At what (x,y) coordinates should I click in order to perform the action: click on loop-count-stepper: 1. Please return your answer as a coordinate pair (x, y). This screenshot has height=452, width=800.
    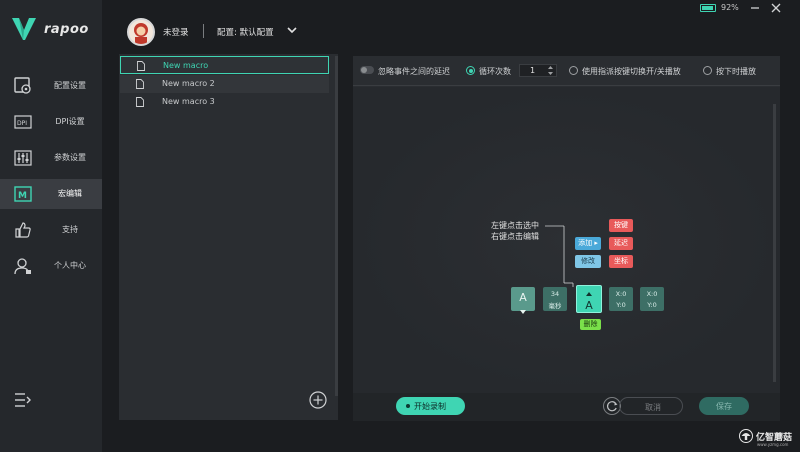
    Looking at the image, I should click on (538, 70).